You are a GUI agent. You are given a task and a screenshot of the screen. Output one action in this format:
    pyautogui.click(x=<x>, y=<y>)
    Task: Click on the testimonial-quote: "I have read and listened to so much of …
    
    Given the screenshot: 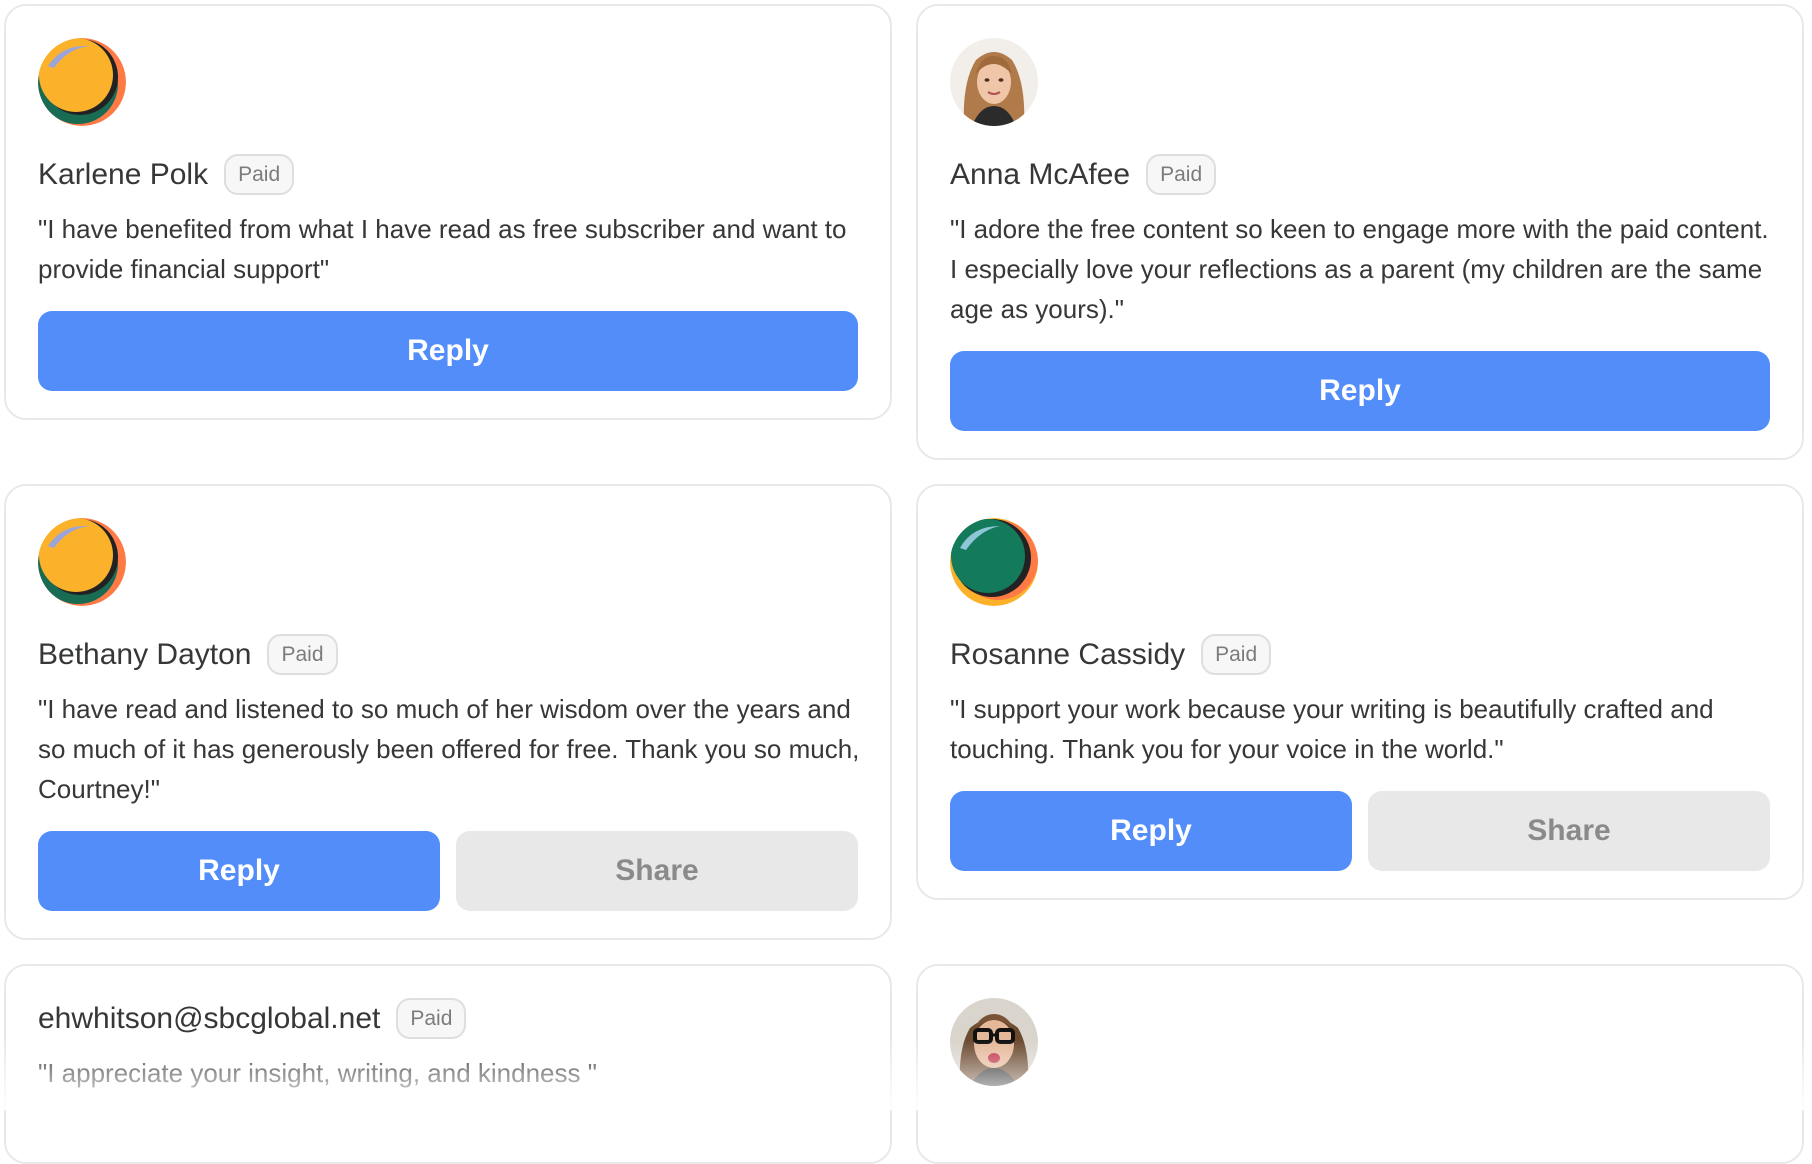 What is the action you would take?
    pyautogui.click(x=449, y=749)
    